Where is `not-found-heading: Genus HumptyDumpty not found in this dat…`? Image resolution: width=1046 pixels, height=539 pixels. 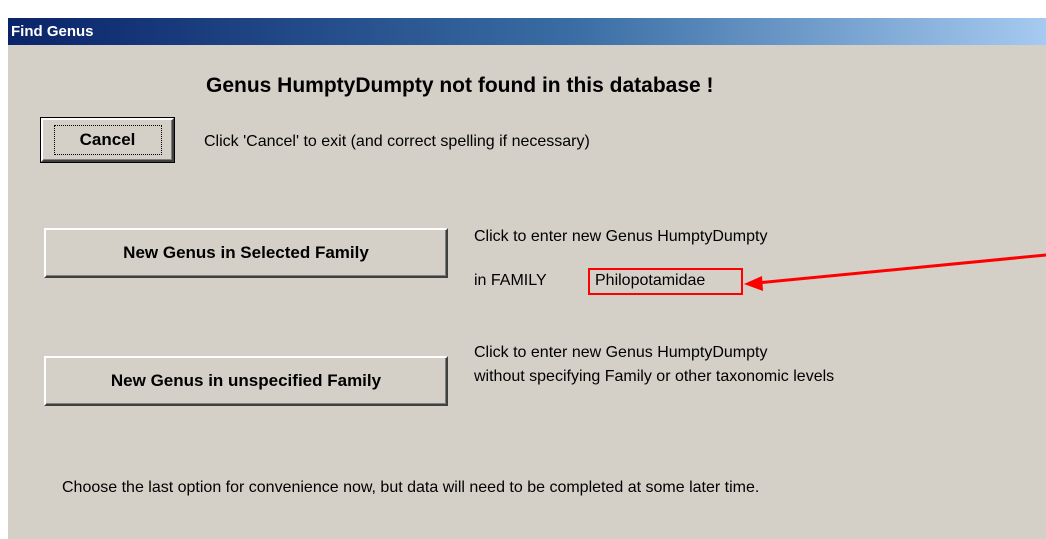
not-found-heading: Genus HumptyDumpty not found in this dat… is located at coordinates (460, 85).